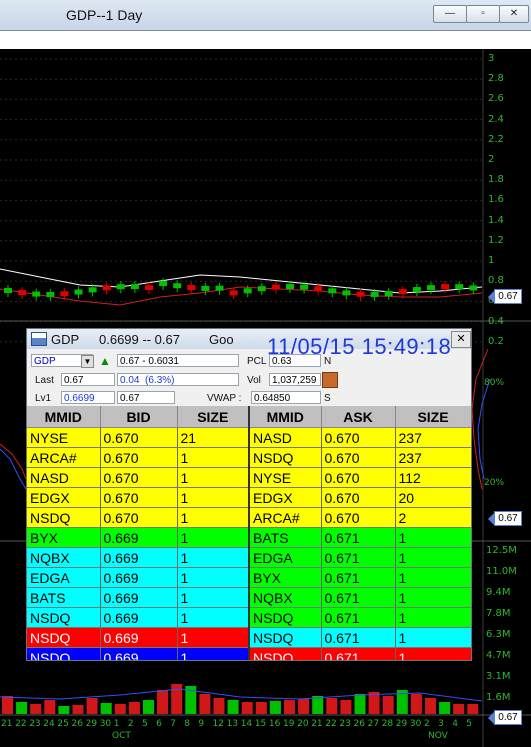  Describe the element at coordinates (433, 437) in the screenshot. I see `ask-size-cell: 237` at that location.